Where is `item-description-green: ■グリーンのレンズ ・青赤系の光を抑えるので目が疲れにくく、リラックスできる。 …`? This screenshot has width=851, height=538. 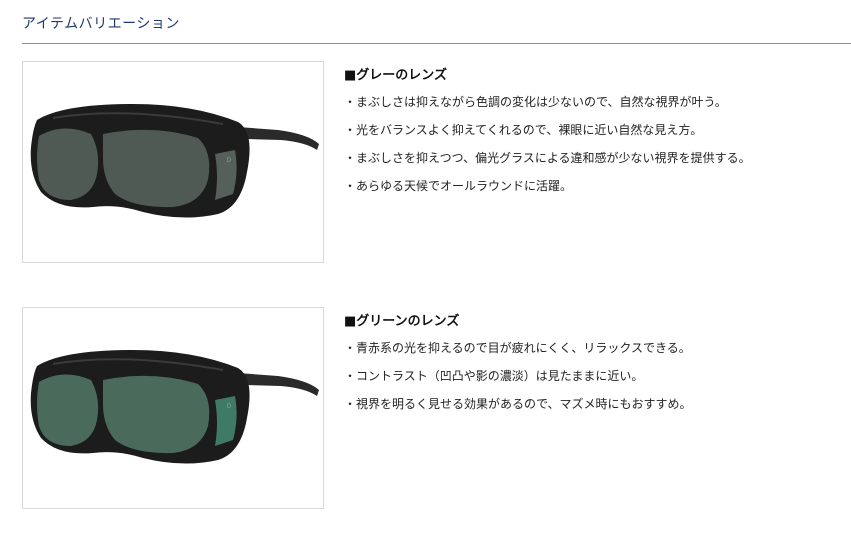
item-description-green: ■グリーンのレンズ ・青赤系の光を抑えるので目が疲れにくく、リラックスできる。 … is located at coordinates (594, 368).